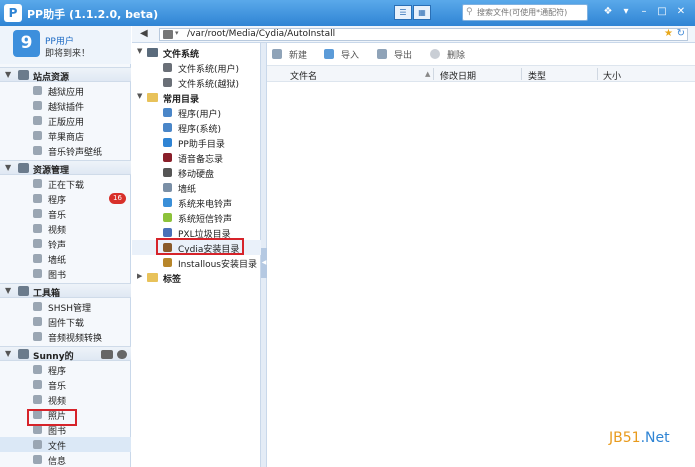  I want to click on shsh-icon, so click(37, 306).